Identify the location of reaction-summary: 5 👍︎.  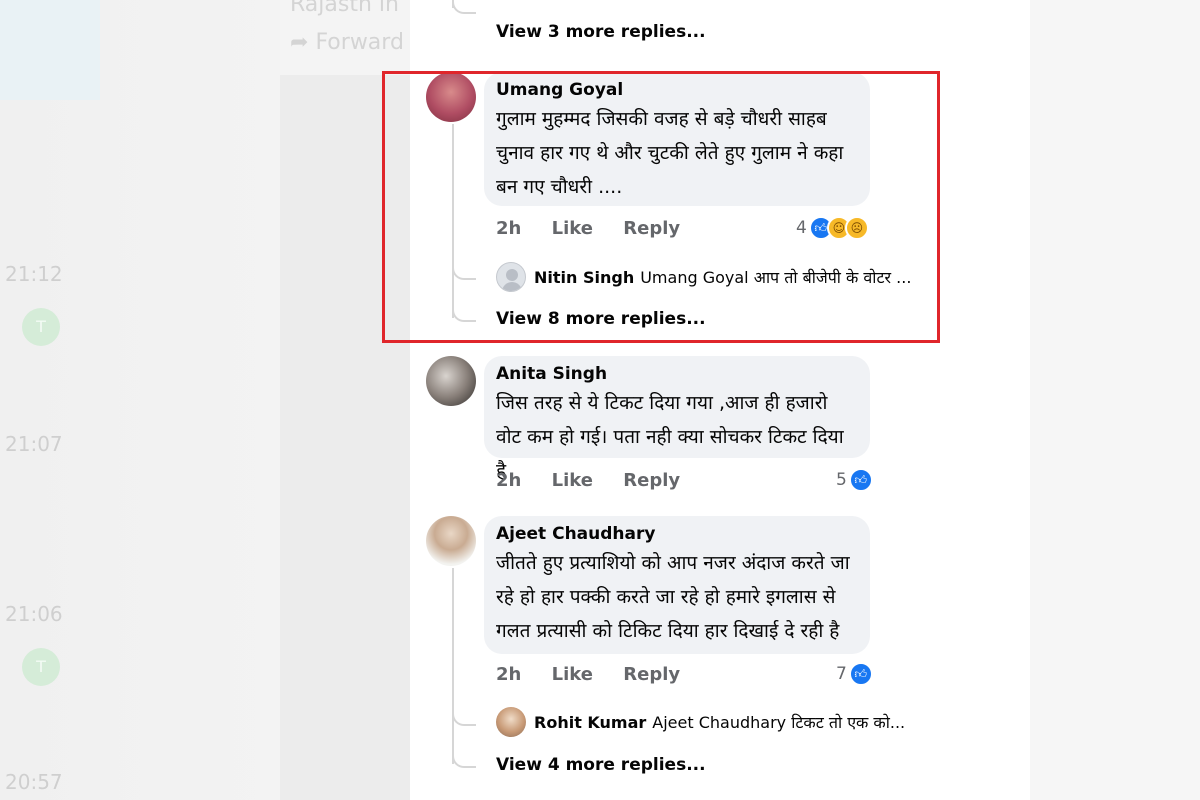
(854, 480).